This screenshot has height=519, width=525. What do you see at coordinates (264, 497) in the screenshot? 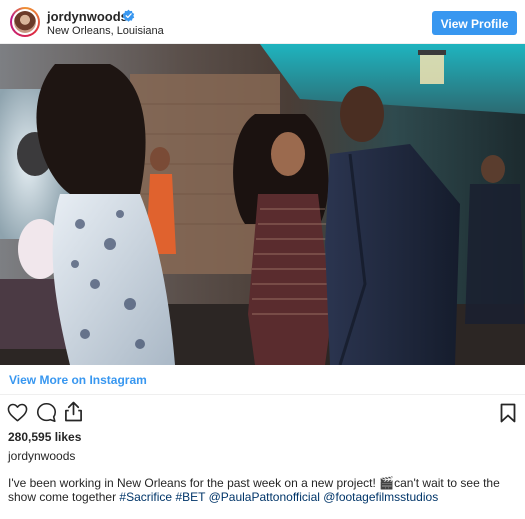
I see `mention-paulapattonofficial: @PaulaPattonofficial` at bounding box center [264, 497].